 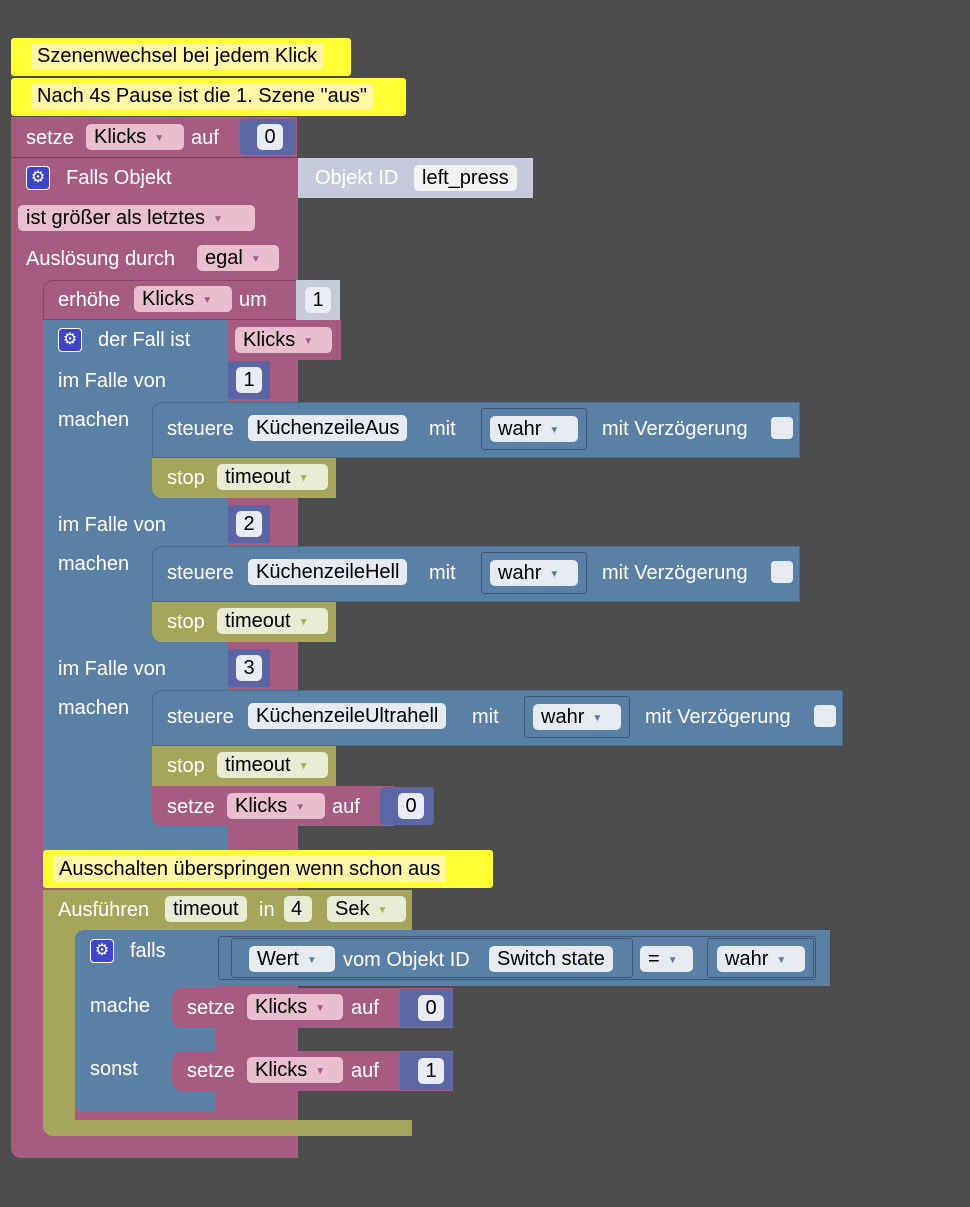 I want to click on operator-dropdown: = ▼, so click(x=666, y=959).